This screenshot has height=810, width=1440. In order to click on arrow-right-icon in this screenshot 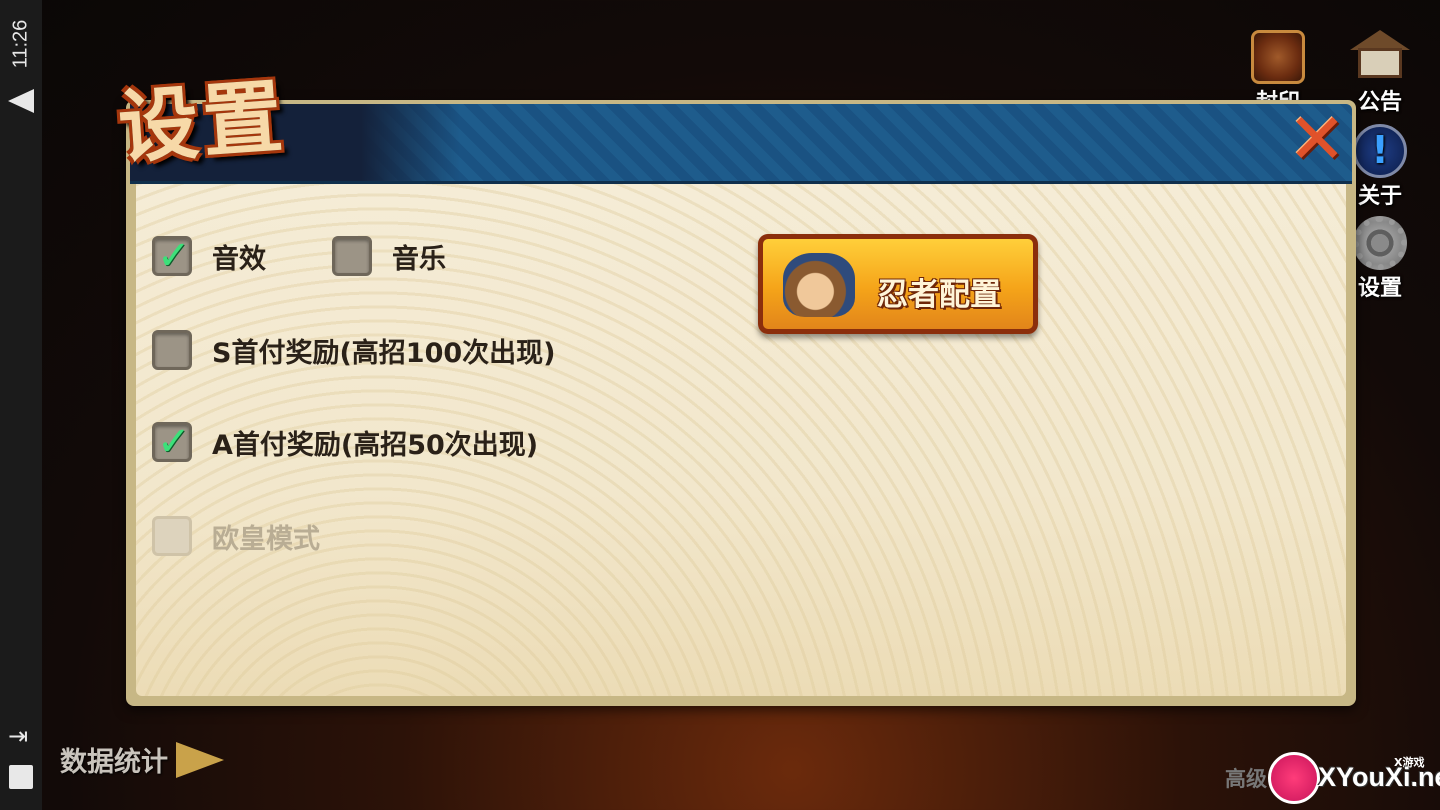, I will do `click(200, 759)`.